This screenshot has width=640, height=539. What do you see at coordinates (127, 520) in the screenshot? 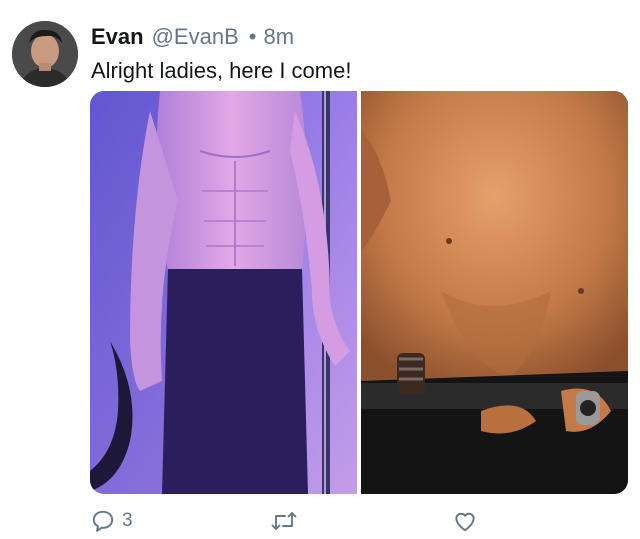
I see `reply-count: 3` at bounding box center [127, 520].